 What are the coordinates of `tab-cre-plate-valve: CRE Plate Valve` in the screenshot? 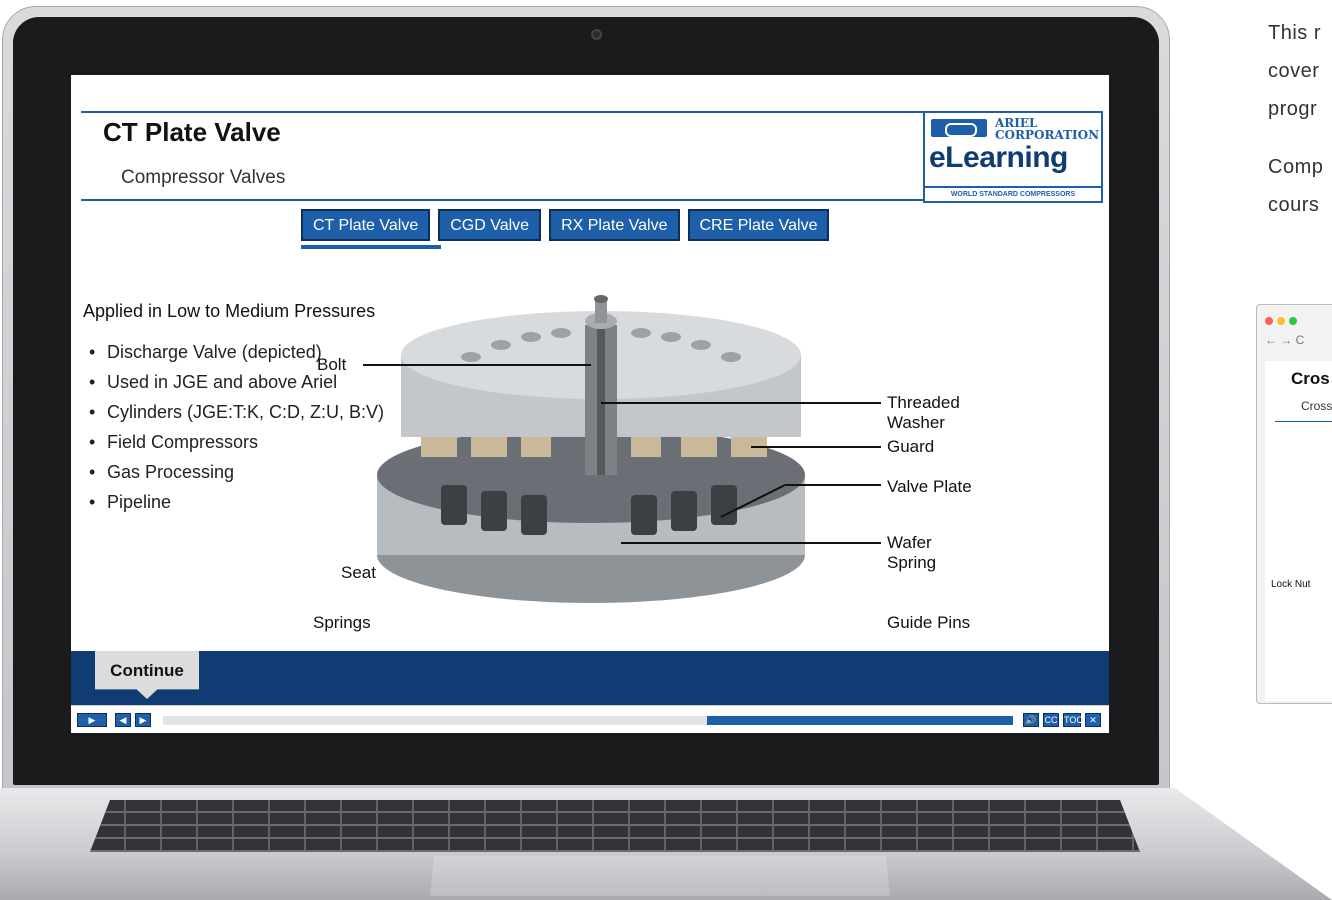 It's located at (758, 225).